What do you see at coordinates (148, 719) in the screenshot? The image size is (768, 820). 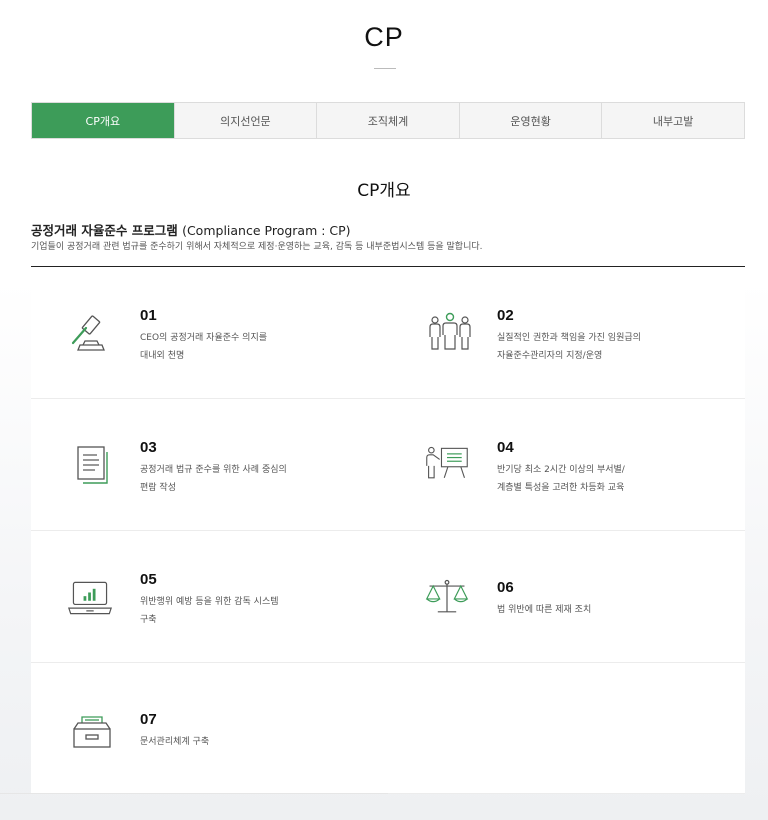 I see `item-number: 07` at bounding box center [148, 719].